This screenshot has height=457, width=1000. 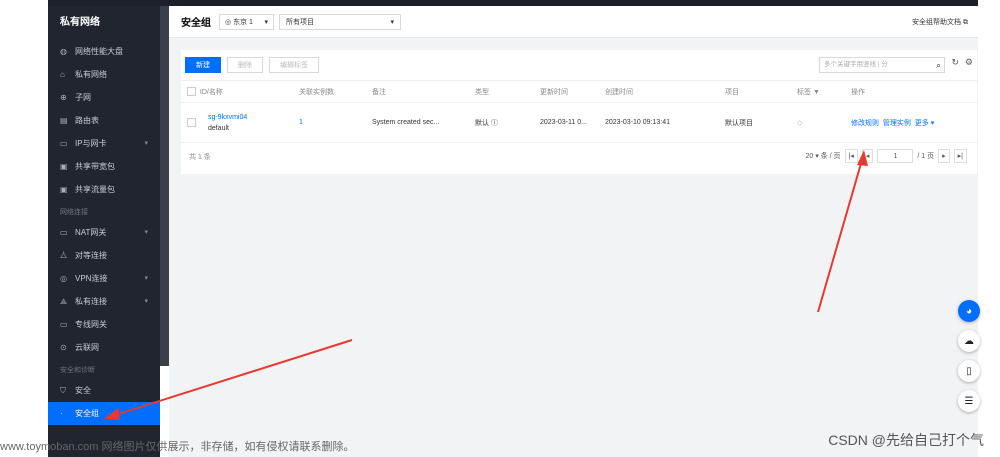 I want to click on sidebar-item-ip-card: ▭ IP与网卡 ▾, so click(x=104, y=143).